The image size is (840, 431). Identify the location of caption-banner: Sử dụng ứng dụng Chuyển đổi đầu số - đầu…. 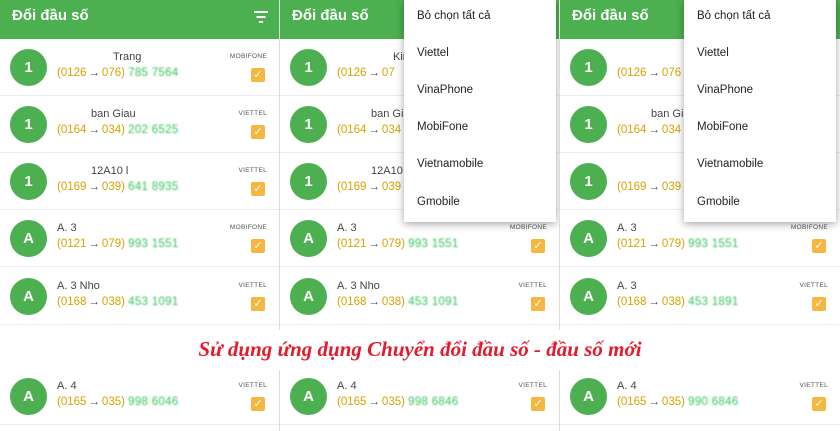
(420, 350).